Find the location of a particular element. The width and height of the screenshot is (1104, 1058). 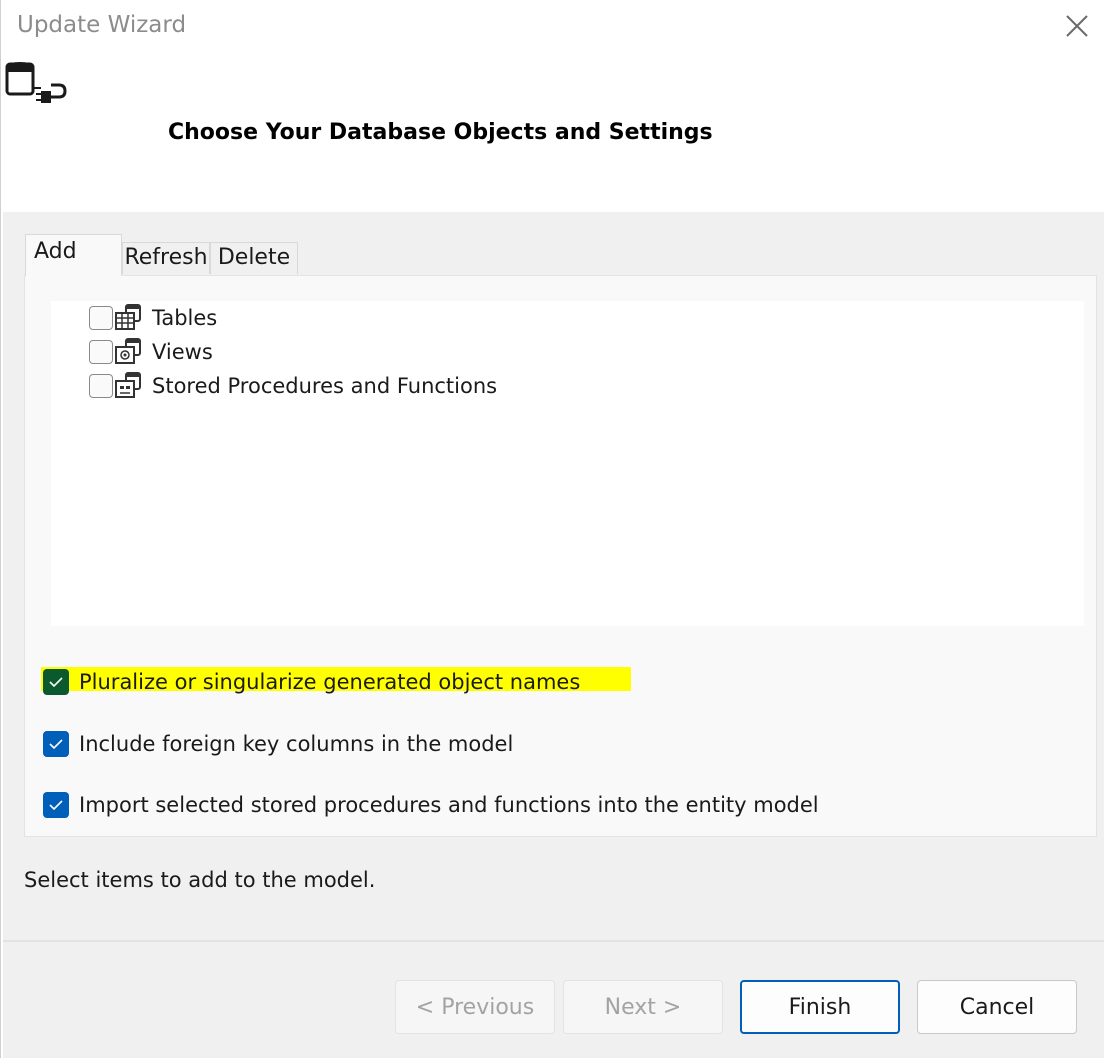

tree-item-label: Views is located at coordinates (182, 352).